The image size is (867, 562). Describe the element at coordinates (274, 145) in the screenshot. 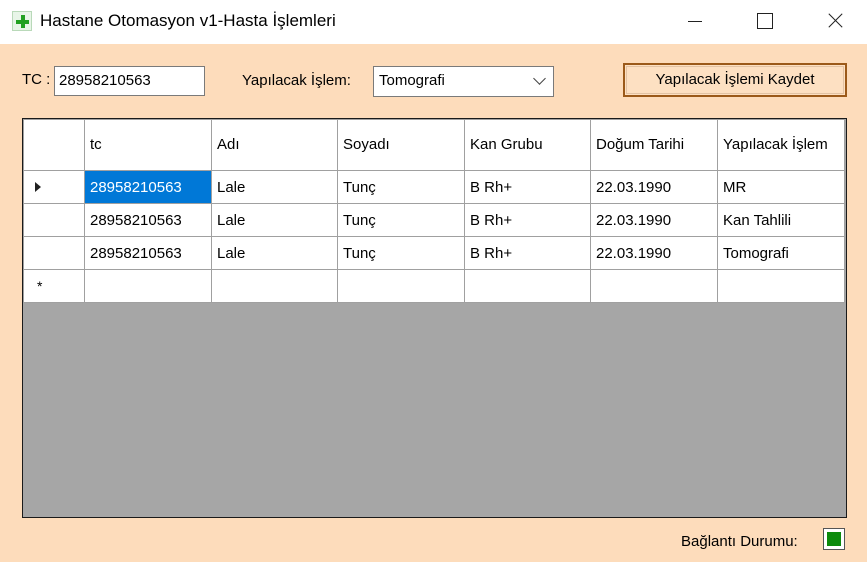

I see `column-header-adi: Adı` at that location.